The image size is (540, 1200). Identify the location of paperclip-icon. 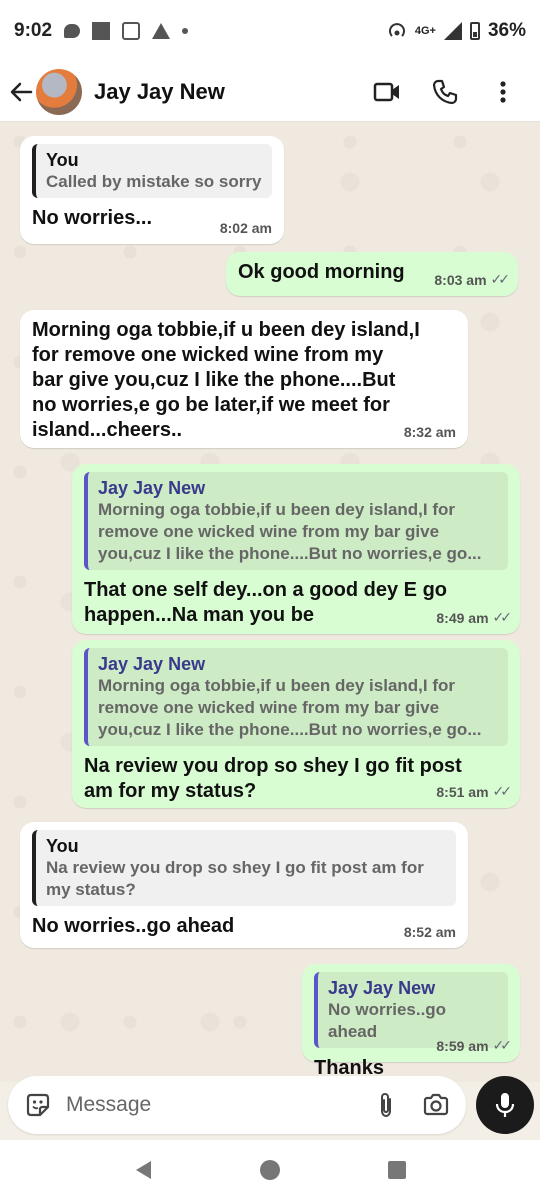
(386, 1105).